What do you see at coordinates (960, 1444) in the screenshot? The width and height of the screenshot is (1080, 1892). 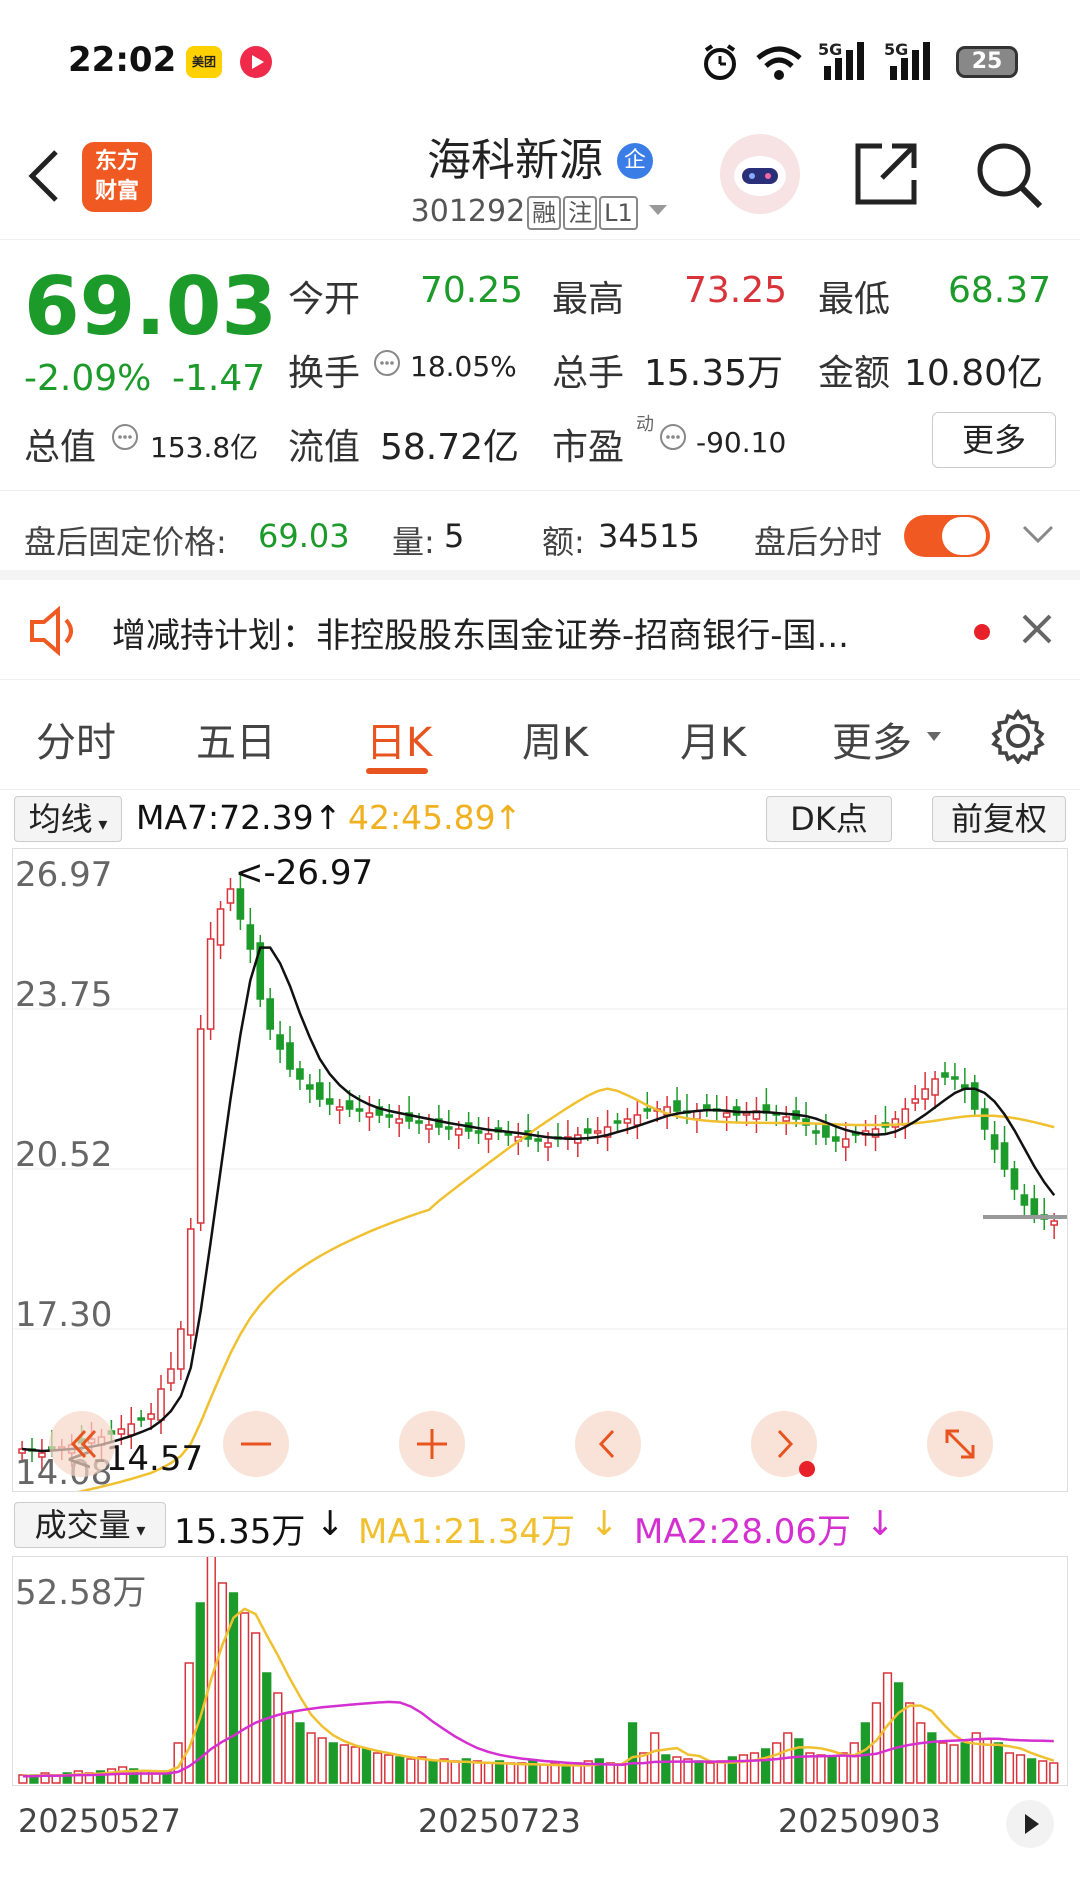 I see `fullscreen-button` at bounding box center [960, 1444].